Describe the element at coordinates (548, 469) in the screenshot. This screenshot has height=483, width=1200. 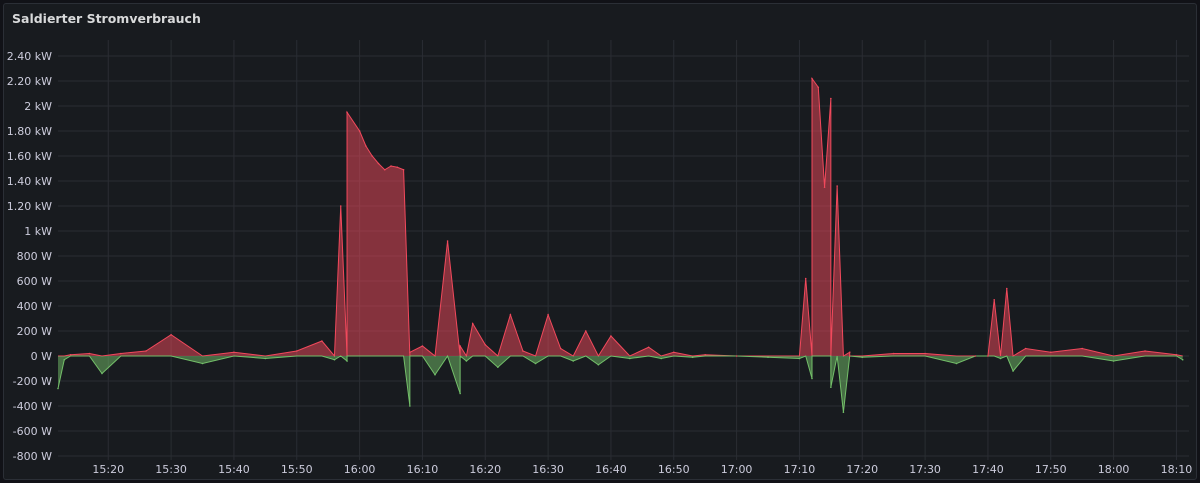
I see `x-tick-label: 16:30` at that location.